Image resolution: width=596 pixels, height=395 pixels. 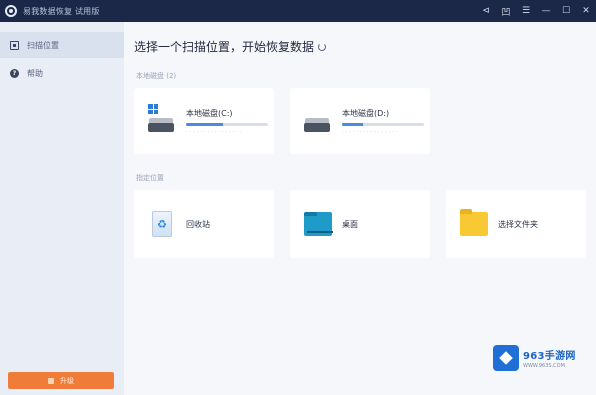 What do you see at coordinates (544, 366) in the screenshot?
I see `watermark-url: WWW.963S.COM` at bounding box center [544, 366].